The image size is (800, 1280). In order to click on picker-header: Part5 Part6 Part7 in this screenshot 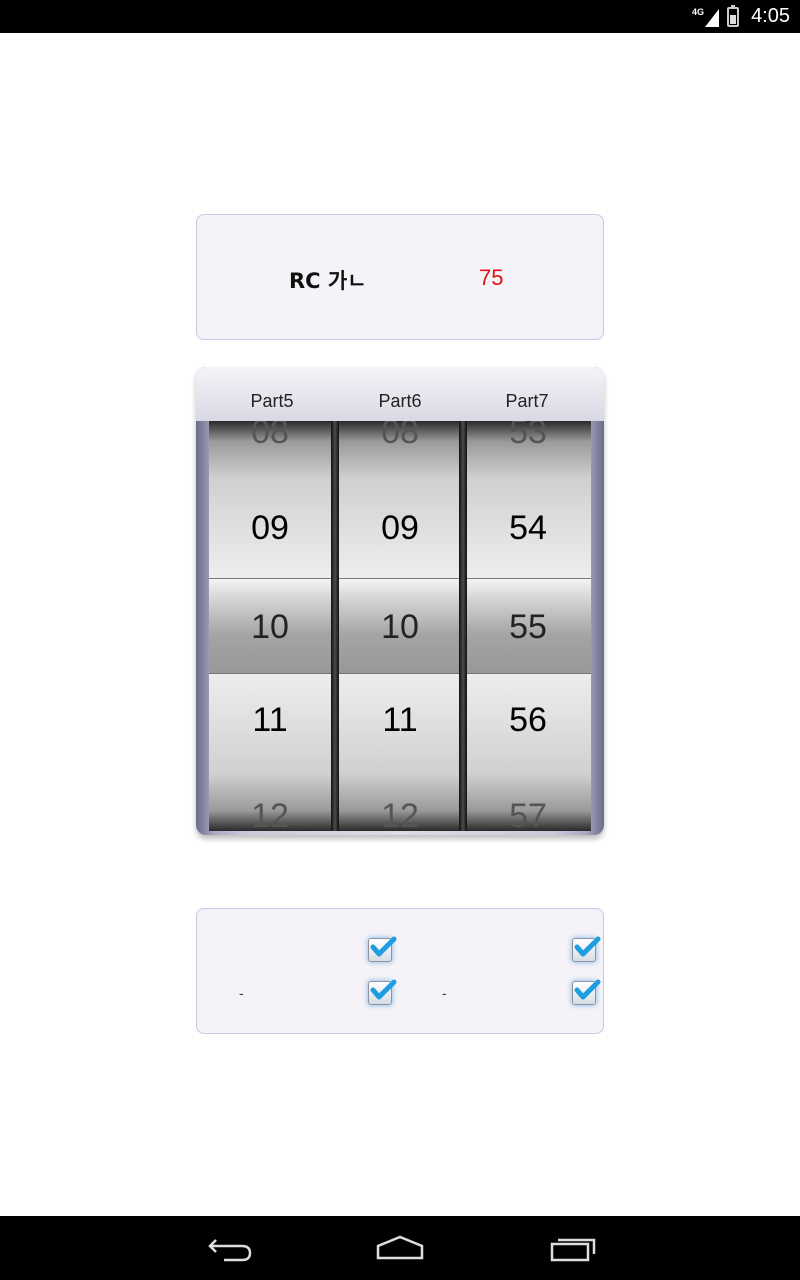, I will do `click(400, 394)`.